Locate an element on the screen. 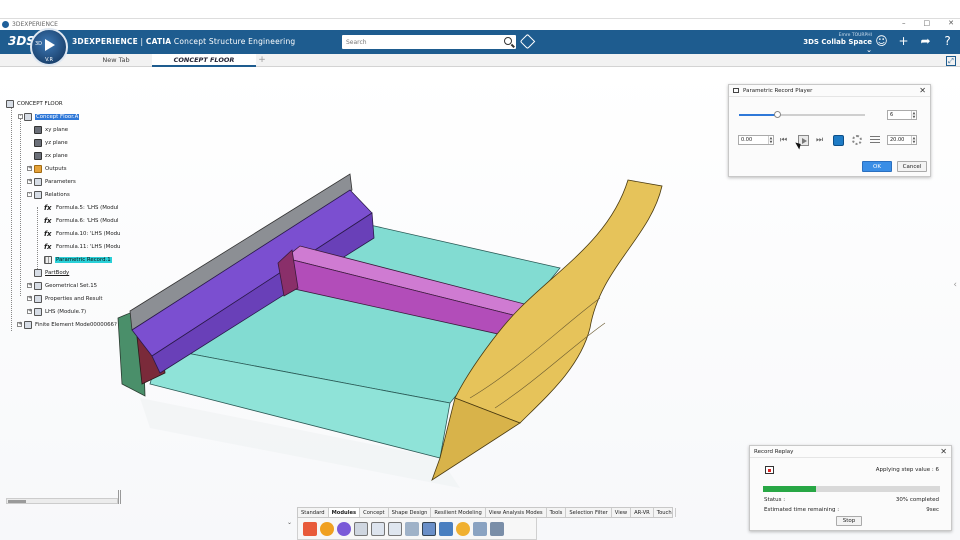  collab-space-selector: 3DS Collab Space ⌄ is located at coordinates (836, 46).